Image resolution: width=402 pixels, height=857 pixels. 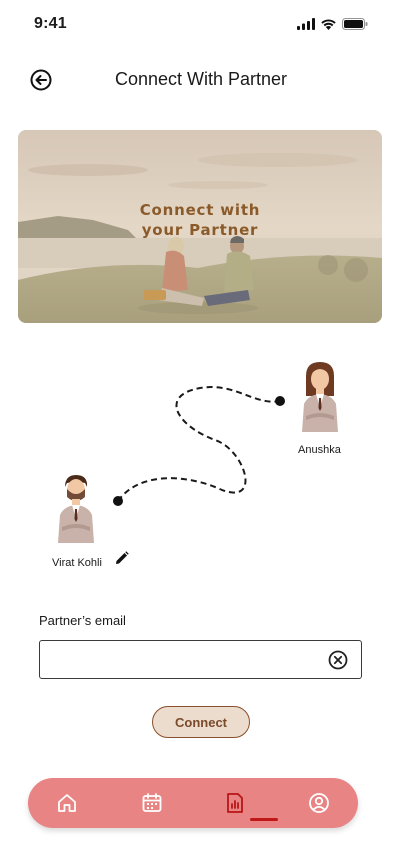 What do you see at coordinates (338, 660) in the screenshot?
I see `clear-icon` at bounding box center [338, 660].